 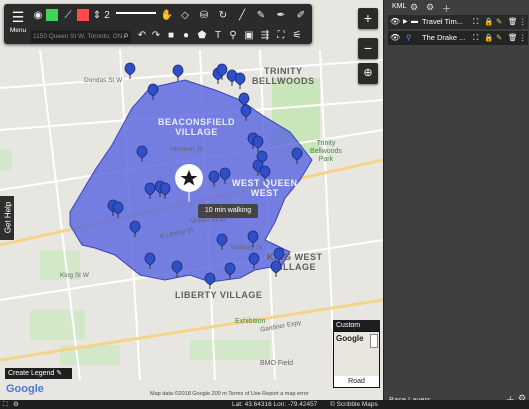 I want to click on fullscreen-icon: ⛶, so click(x=5, y=404).